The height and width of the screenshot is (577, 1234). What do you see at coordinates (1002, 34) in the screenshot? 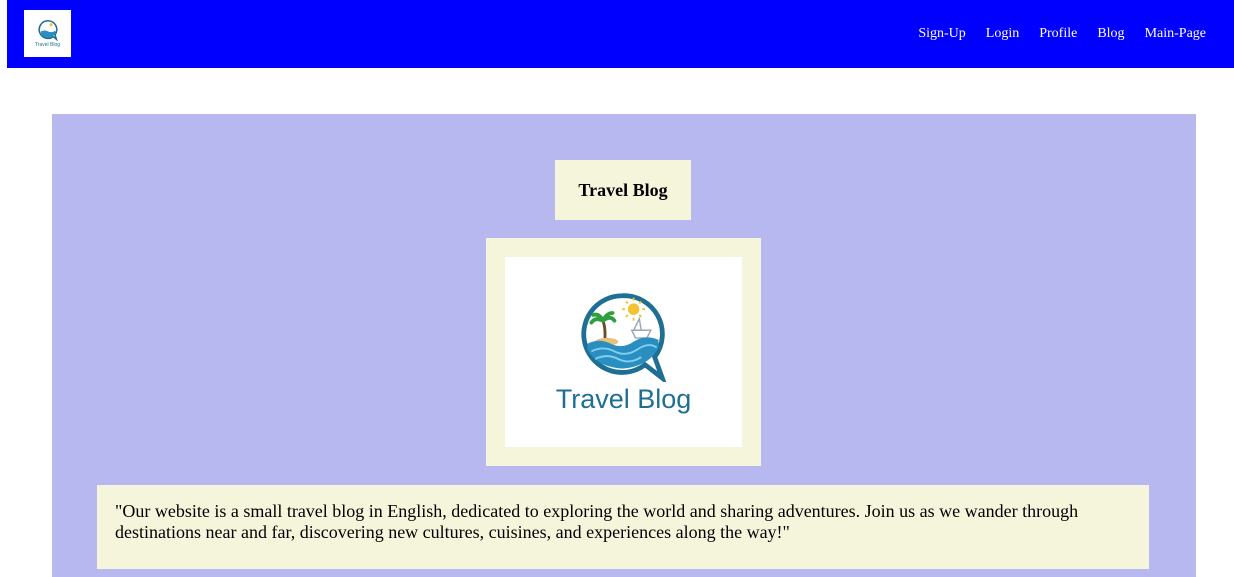
I see `nav-link-login: Login` at bounding box center [1002, 34].